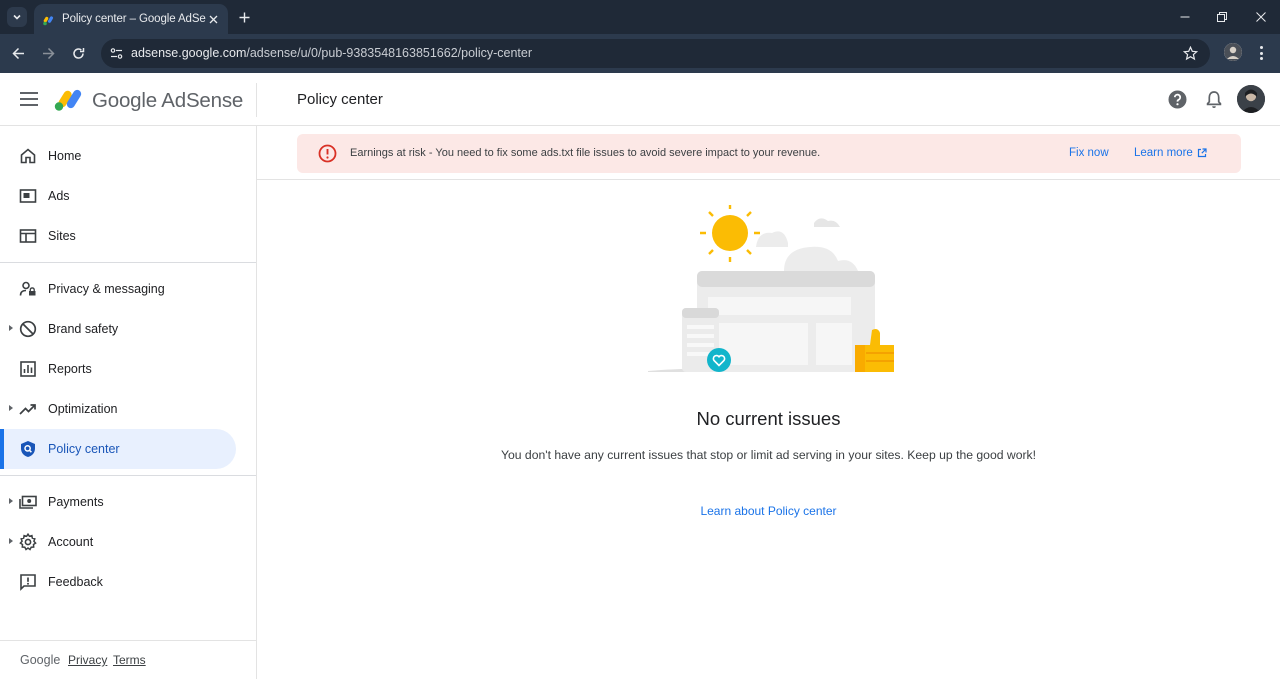 The image size is (1280, 679). I want to click on sidebar-item-sites: Sites, so click(118, 236).